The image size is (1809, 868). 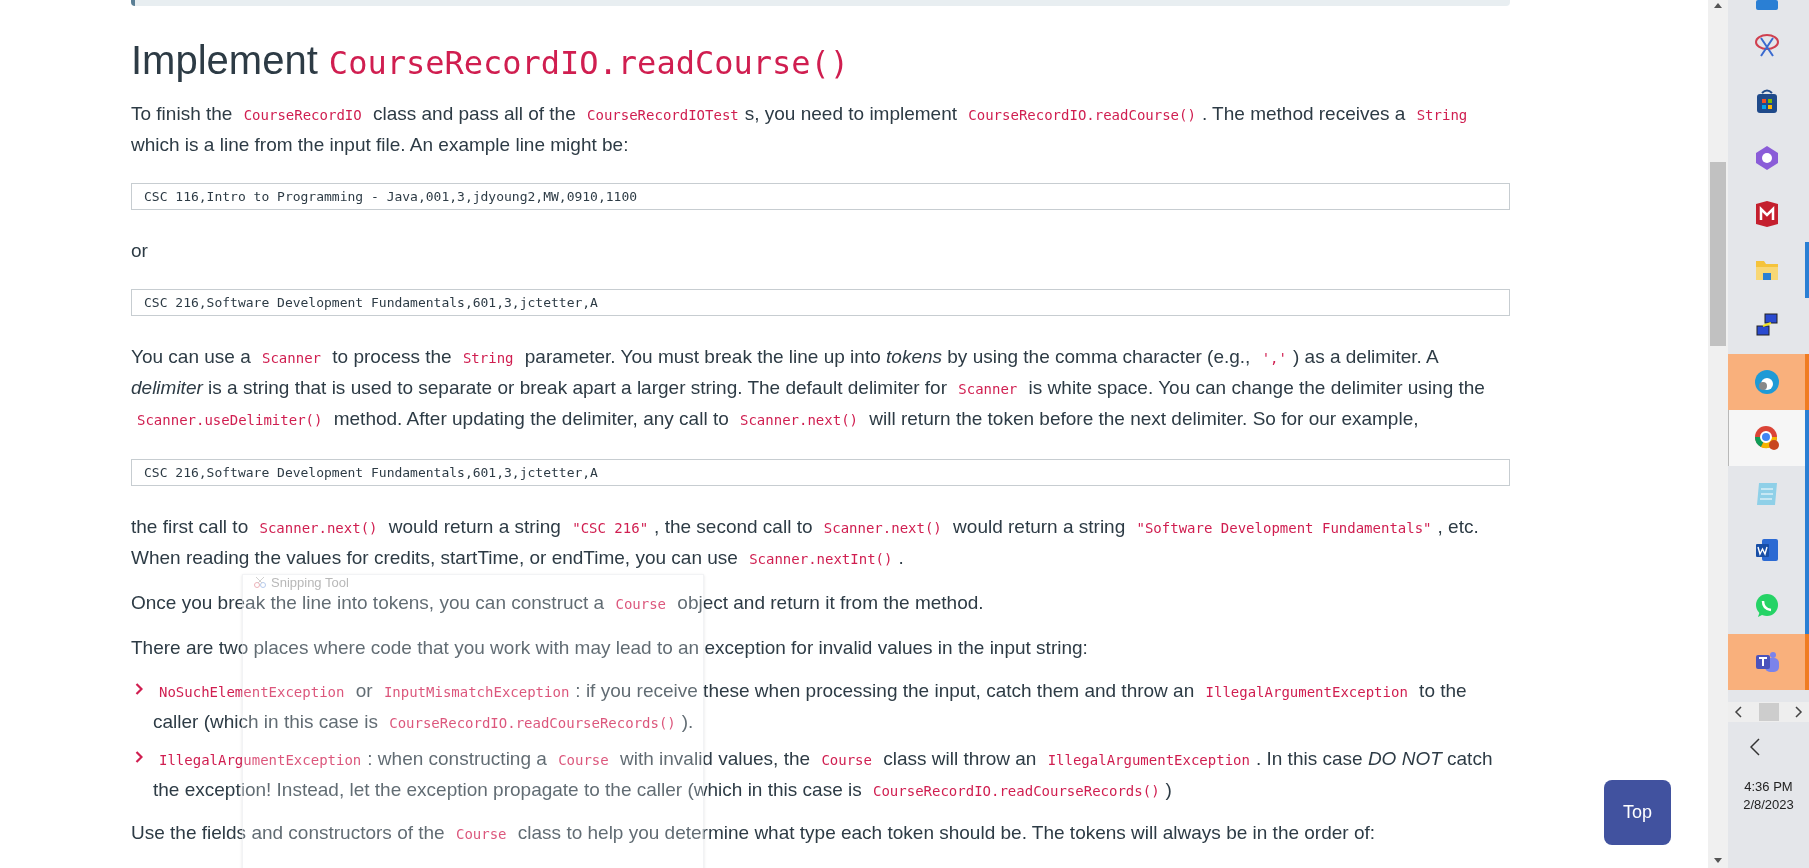 I want to click on clock-date: 2/8/2023, so click(x=1768, y=805).